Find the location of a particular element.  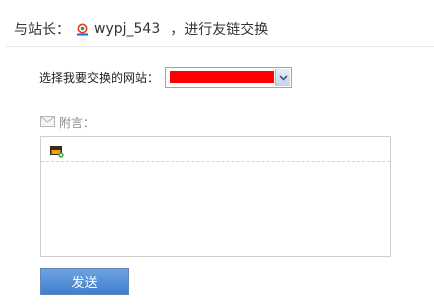

site-select-label: 选择我要交换的网站： is located at coordinates (99, 78).